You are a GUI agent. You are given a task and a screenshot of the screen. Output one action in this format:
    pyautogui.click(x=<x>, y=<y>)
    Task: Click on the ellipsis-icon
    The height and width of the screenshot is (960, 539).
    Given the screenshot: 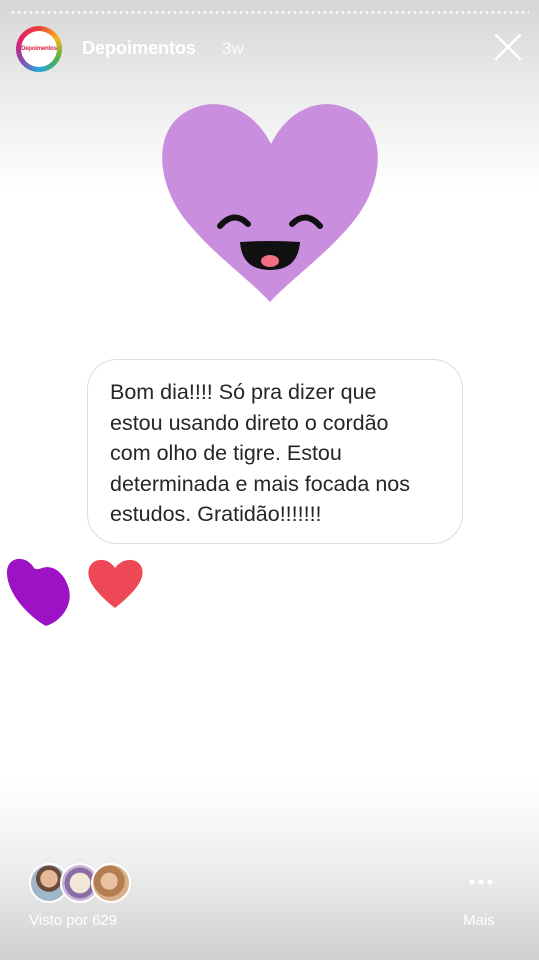 What is the action you would take?
    pyautogui.click(x=481, y=882)
    